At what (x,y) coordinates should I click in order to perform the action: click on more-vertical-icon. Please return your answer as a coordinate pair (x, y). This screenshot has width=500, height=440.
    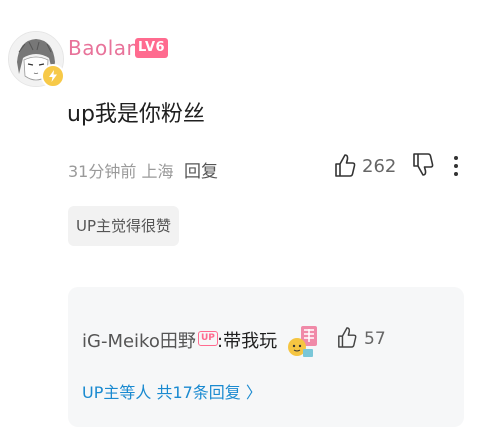
    Looking at the image, I should click on (456, 166).